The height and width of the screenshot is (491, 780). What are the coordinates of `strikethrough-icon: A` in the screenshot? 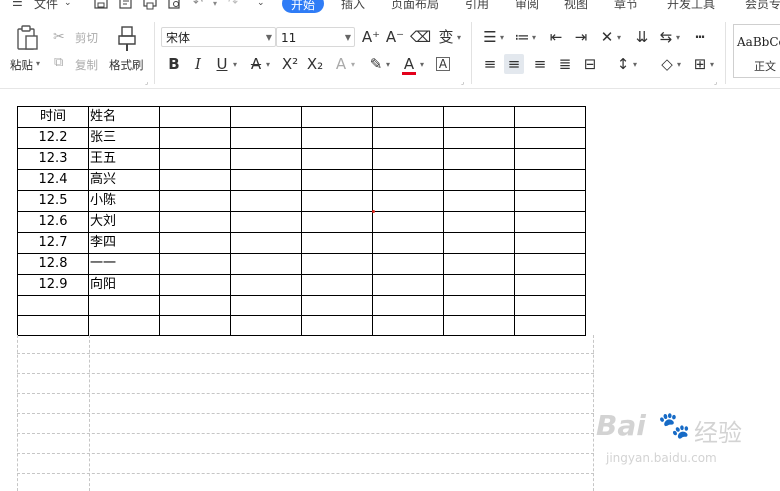 It's located at (256, 64).